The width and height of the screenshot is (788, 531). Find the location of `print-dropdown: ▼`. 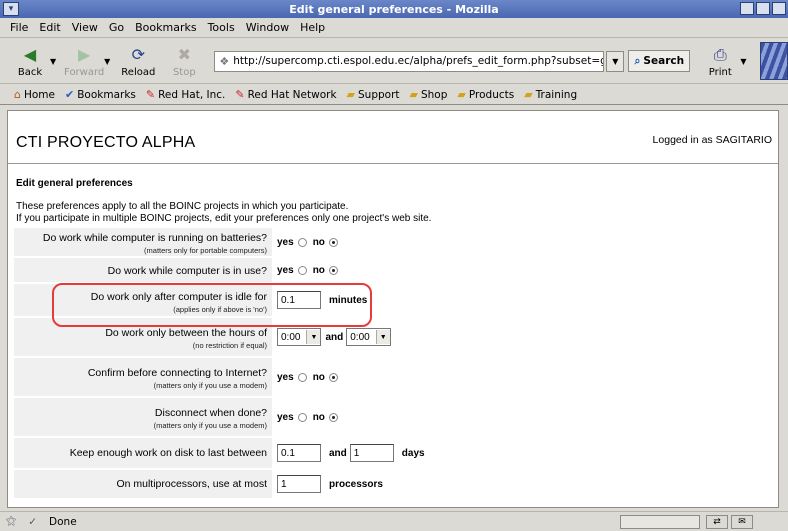

print-dropdown: ▼ is located at coordinates (743, 61).